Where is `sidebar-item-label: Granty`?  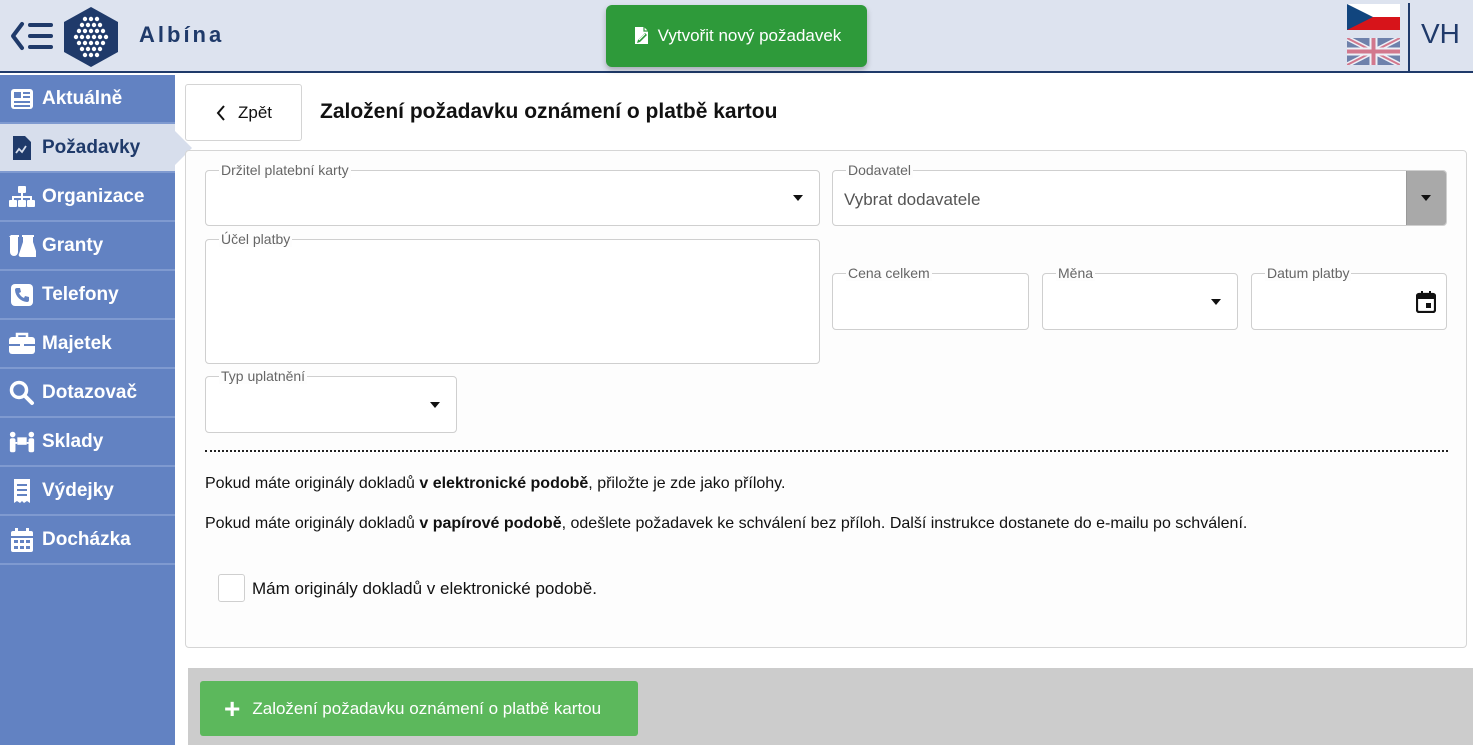 sidebar-item-label: Granty is located at coordinates (73, 245).